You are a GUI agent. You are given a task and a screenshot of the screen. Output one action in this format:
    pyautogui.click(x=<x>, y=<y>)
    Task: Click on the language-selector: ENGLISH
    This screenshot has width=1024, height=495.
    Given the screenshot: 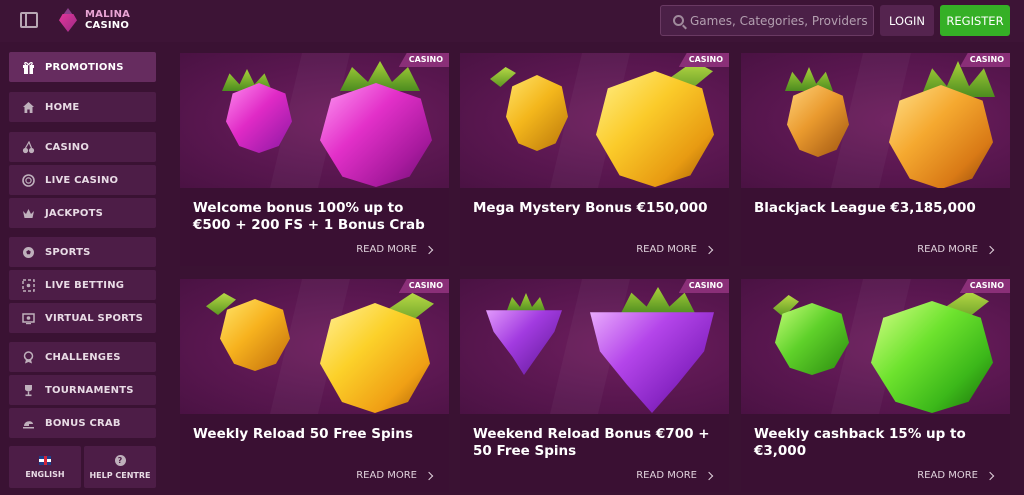 What is the action you would take?
    pyautogui.click(x=45, y=467)
    